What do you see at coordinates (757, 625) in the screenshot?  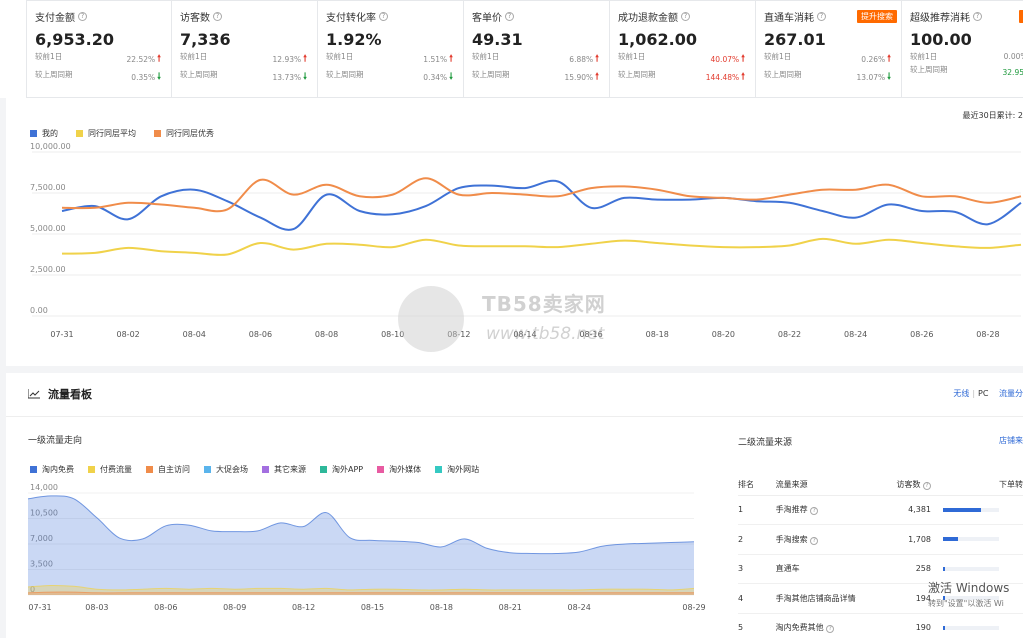 I see `rank-cell: 5` at bounding box center [757, 625].